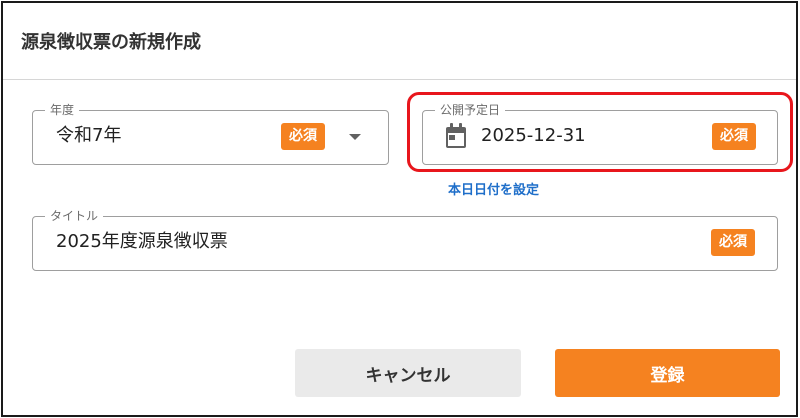 This screenshot has width=800, height=418. Describe the element at coordinates (667, 373) in the screenshot. I see `register-button: 登録` at that location.